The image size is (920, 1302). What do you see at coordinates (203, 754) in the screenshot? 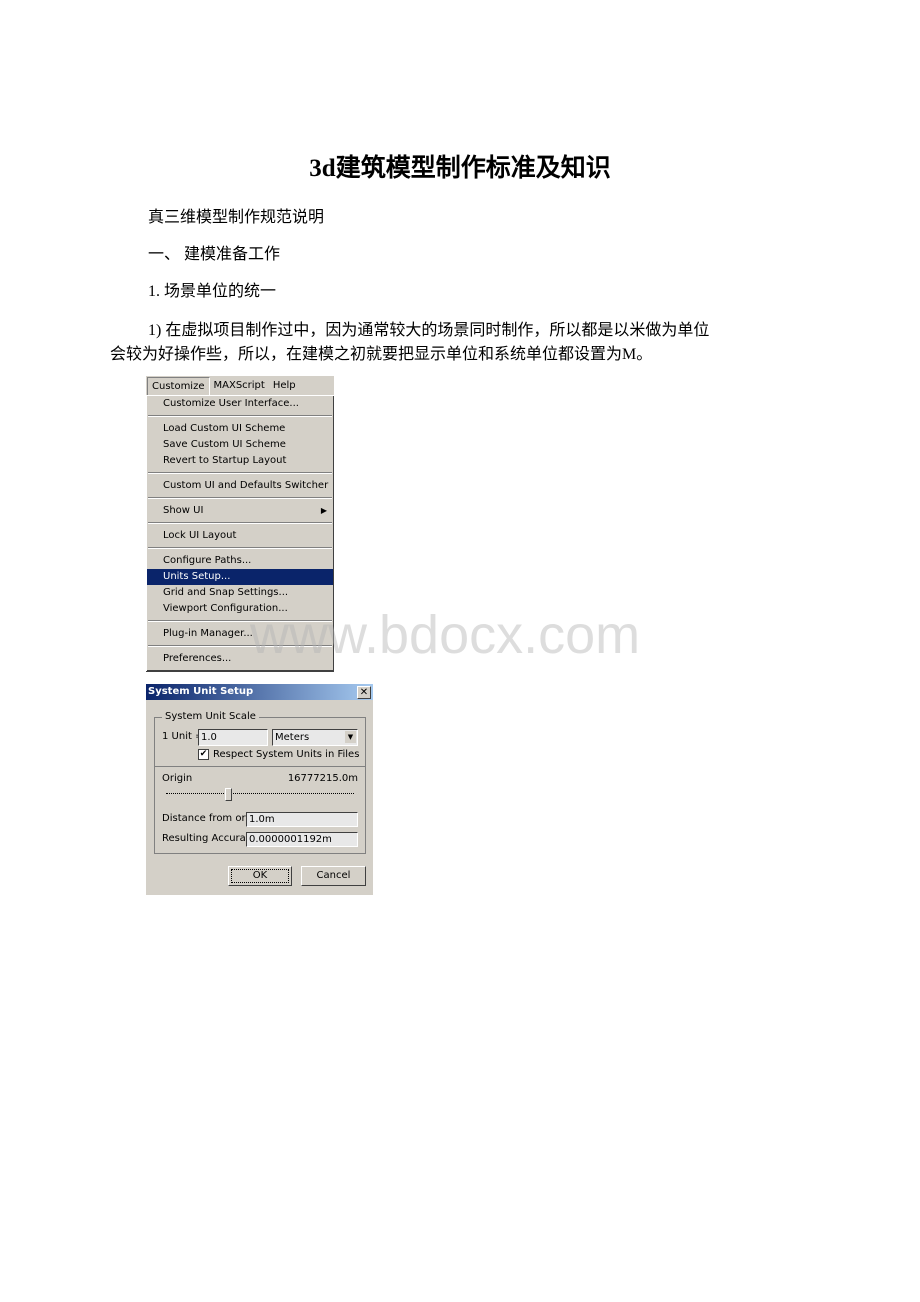
I see `respect-units-checkbox: ✔` at bounding box center [203, 754].